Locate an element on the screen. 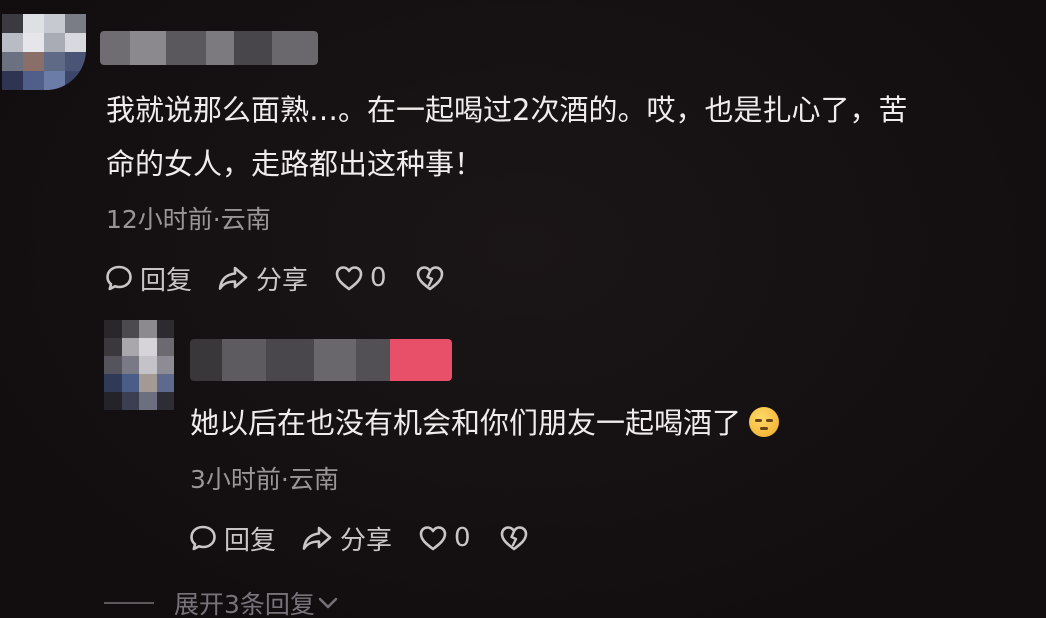  comment-text-content: 她以后在也没有机会和你们朋友一起喝酒了 is located at coordinates (466, 423).